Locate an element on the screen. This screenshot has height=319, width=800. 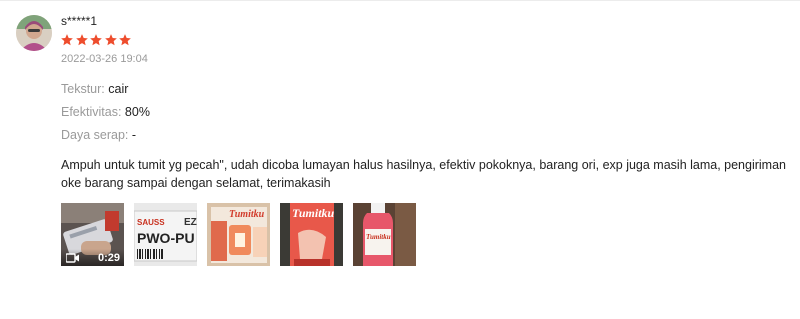
review-date: 2022-03-26 19:04 is located at coordinates (104, 59).